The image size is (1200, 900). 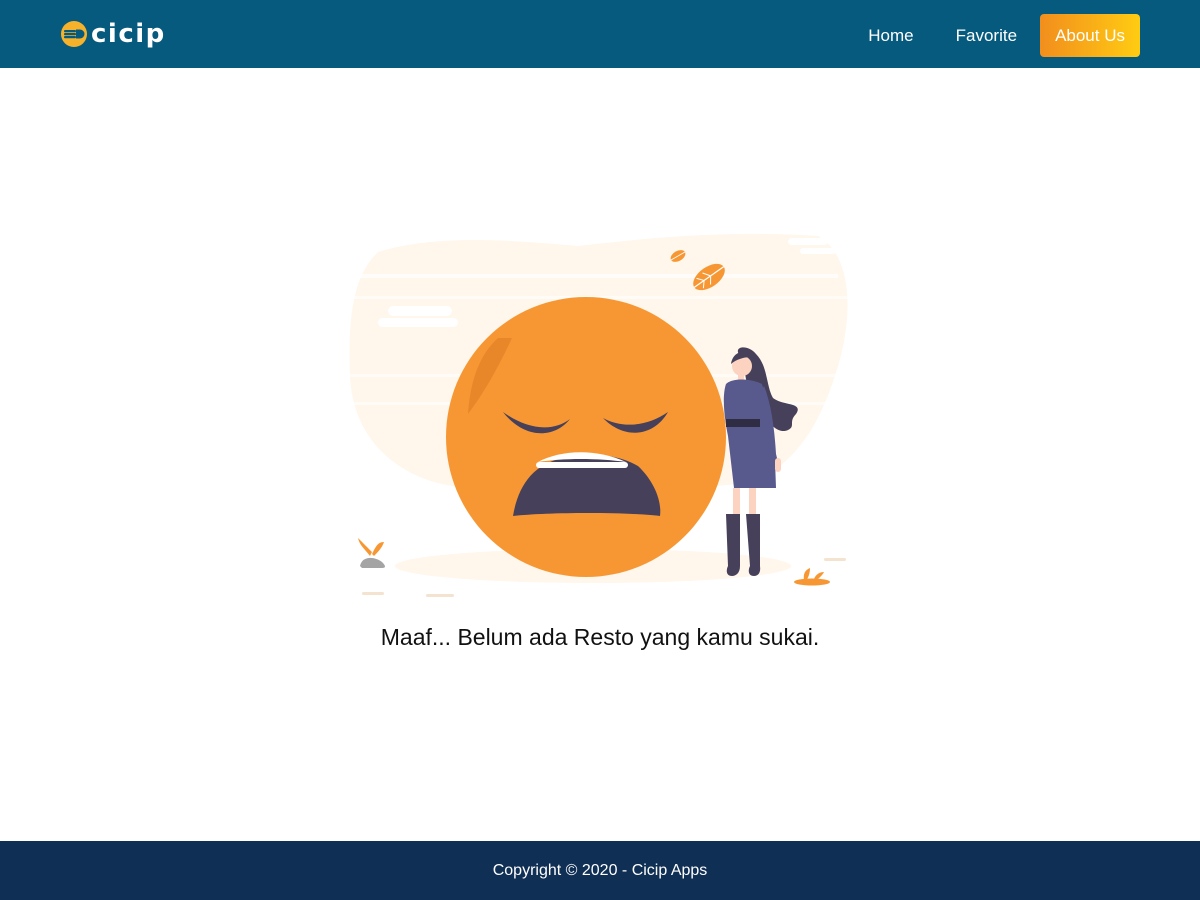 I want to click on nav-about-us-button: About Us, so click(x=1090, y=35).